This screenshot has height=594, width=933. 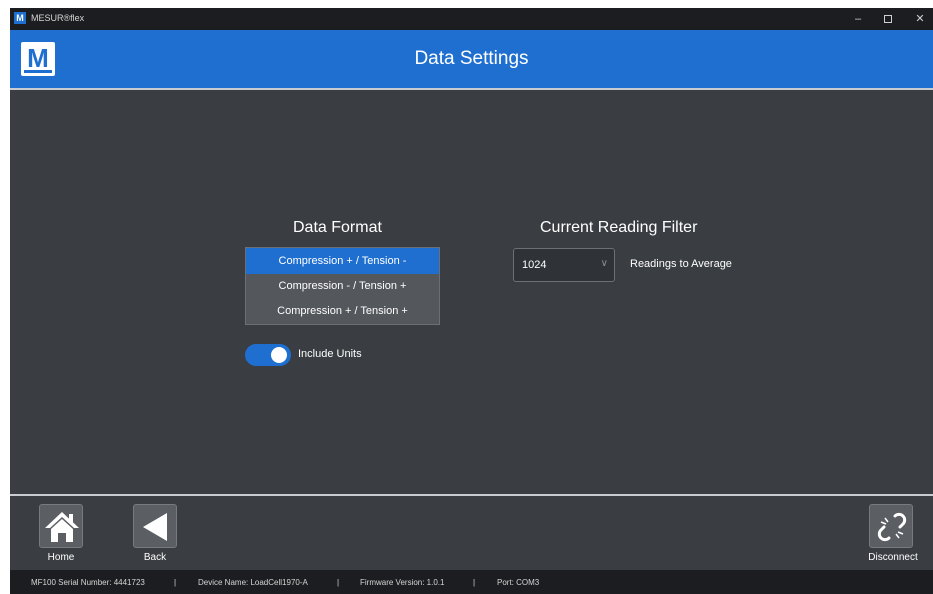 I want to click on home-label: Home, so click(x=61, y=557).